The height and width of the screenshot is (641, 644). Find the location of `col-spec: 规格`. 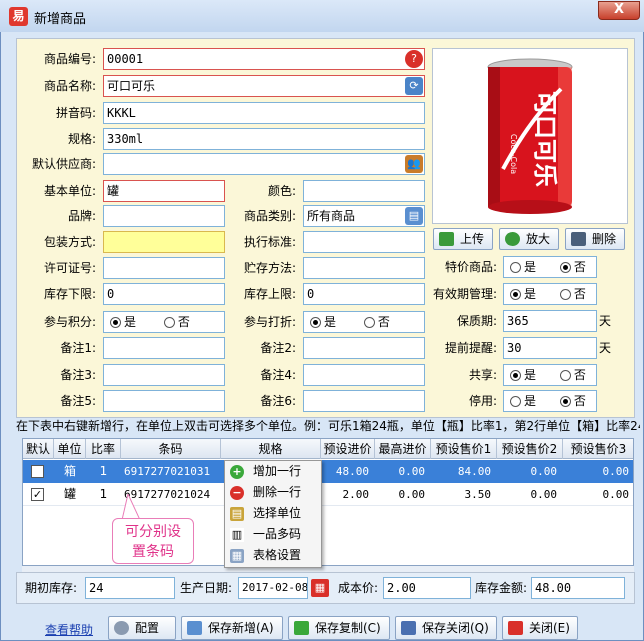

col-spec: 规格 is located at coordinates (271, 449).